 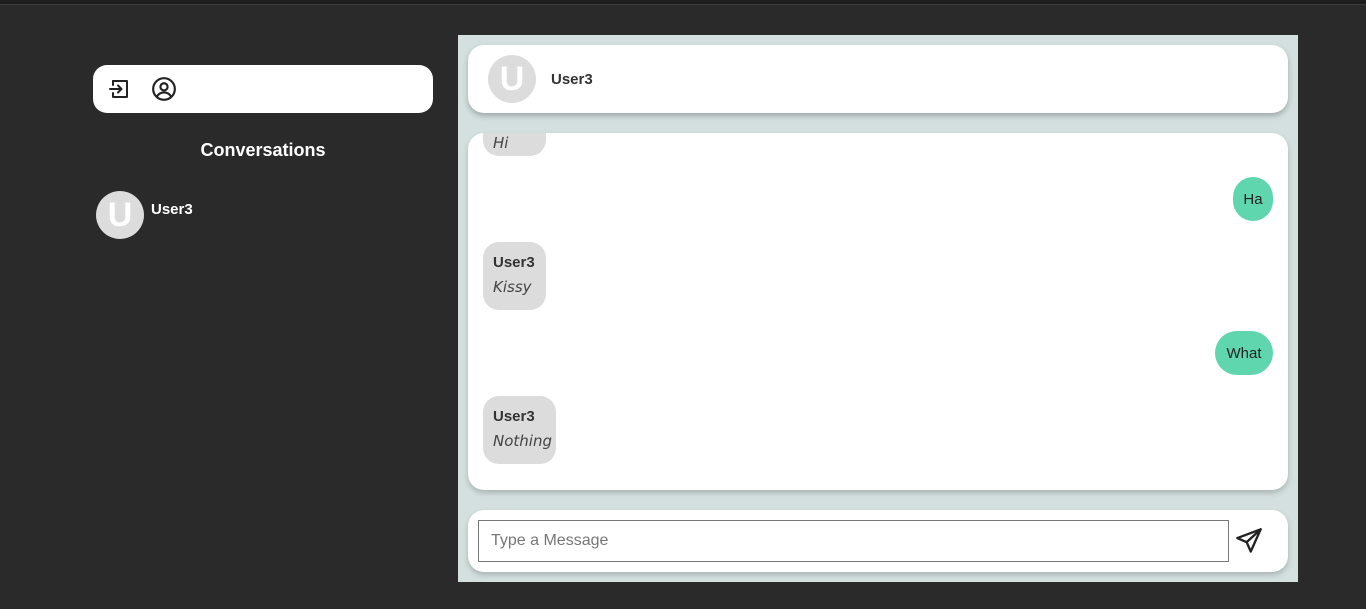 I want to click on message-composer, so click(x=878, y=541).